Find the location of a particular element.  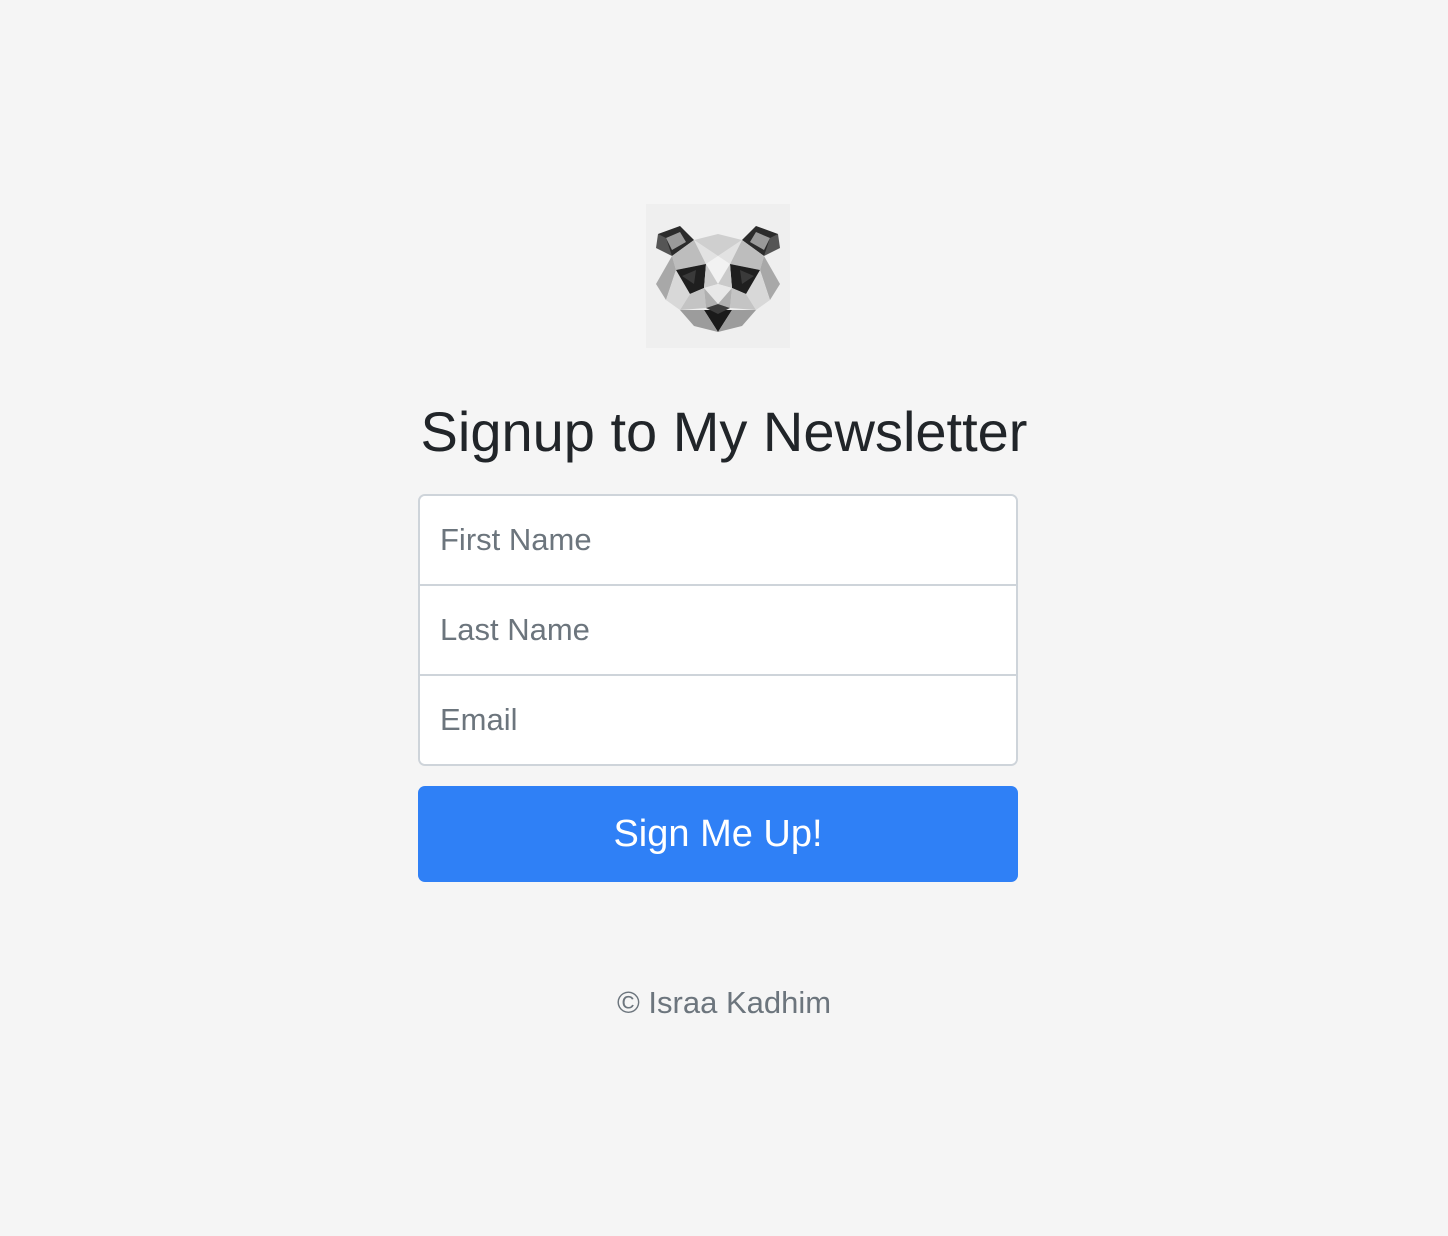

footer-copyright: © Israa Kadhim is located at coordinates (724, 1002).